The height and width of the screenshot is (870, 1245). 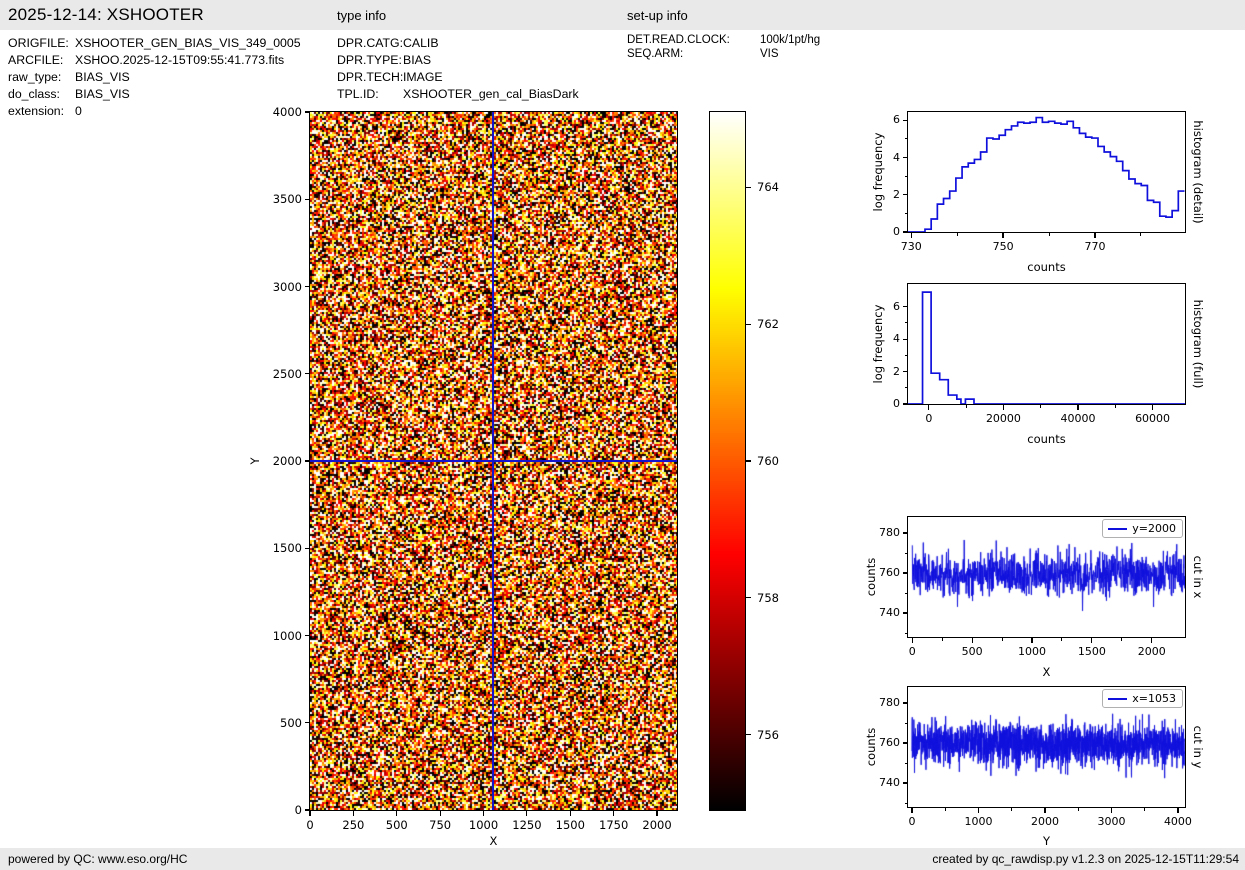 What do you see at coordinates (1032, 651) in the screenshot?
I see `cut_x-x-tick-label: 1000` at bounding box center [1032, 651].